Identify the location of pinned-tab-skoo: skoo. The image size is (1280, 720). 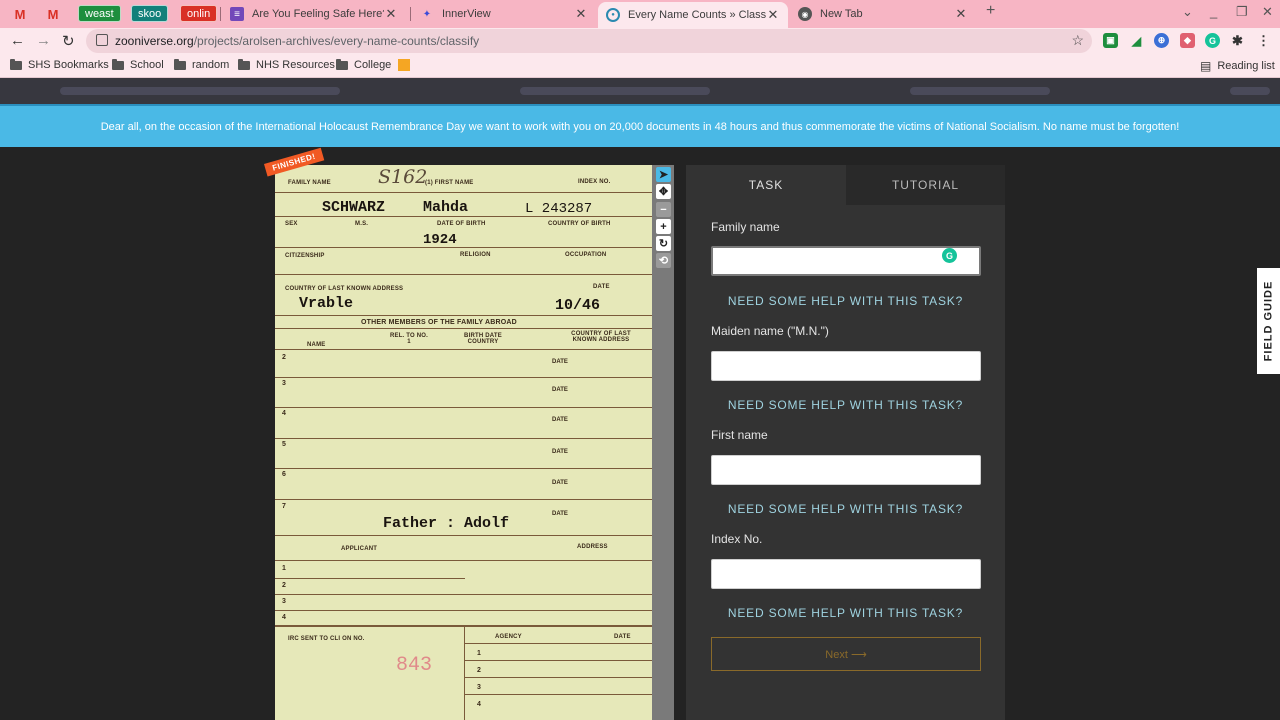
(150, 13).